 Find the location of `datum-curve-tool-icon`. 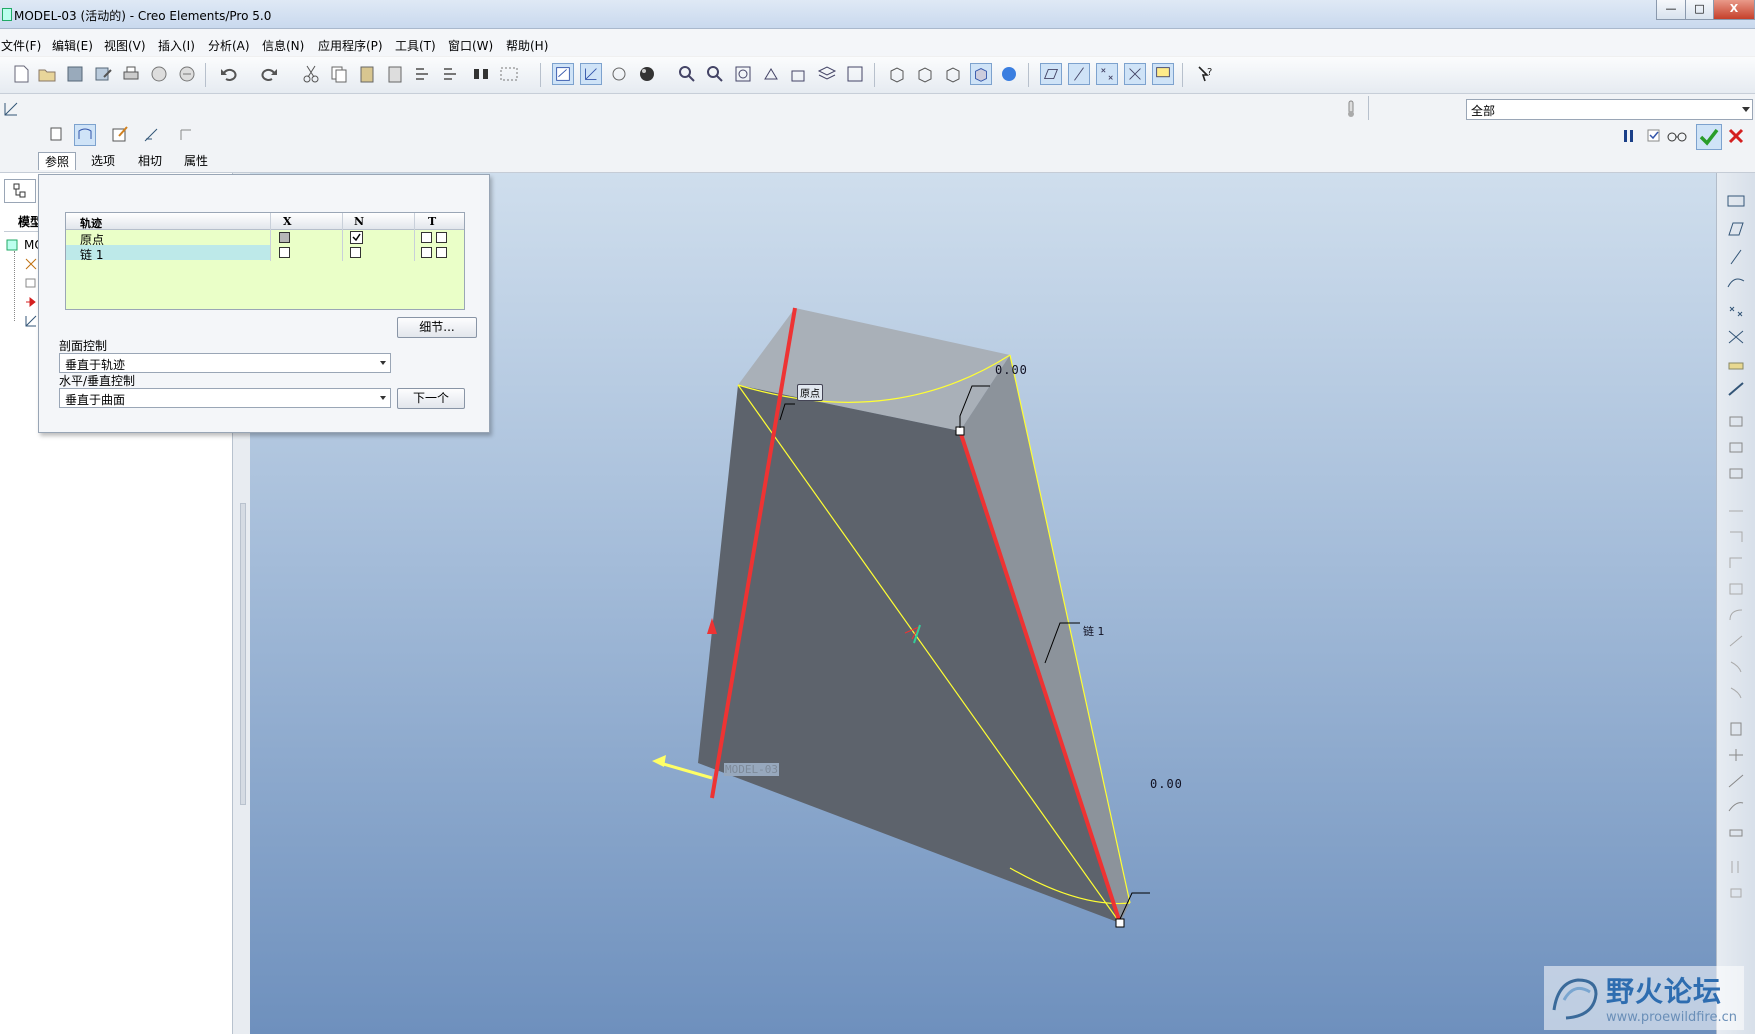

datum-curve-tool-icon is located at coordinates (1736, 283).